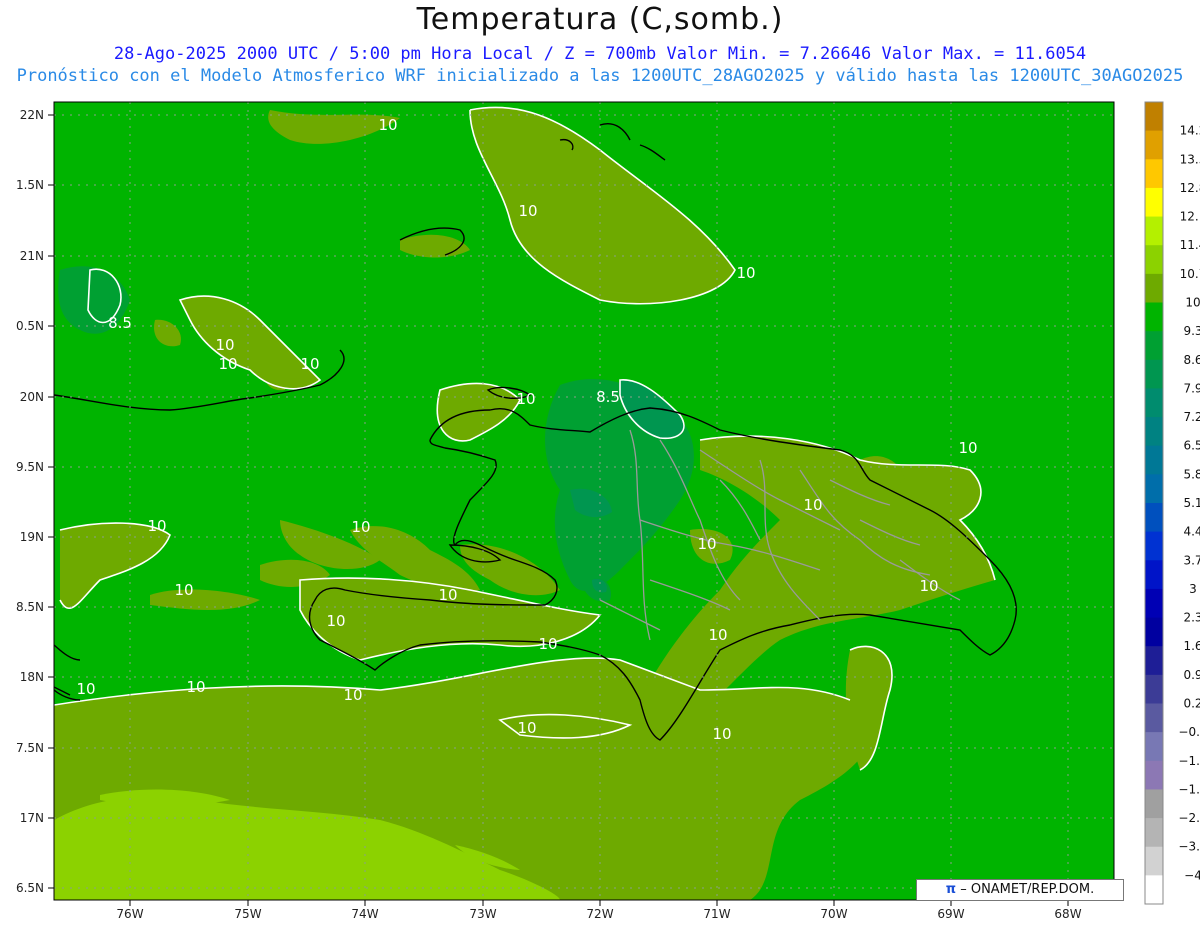 The image size is (1200, 927). Describe the element at coordinates (1191, 360) in the screenshot. I see `colorbar-label: 8.6` at that location.